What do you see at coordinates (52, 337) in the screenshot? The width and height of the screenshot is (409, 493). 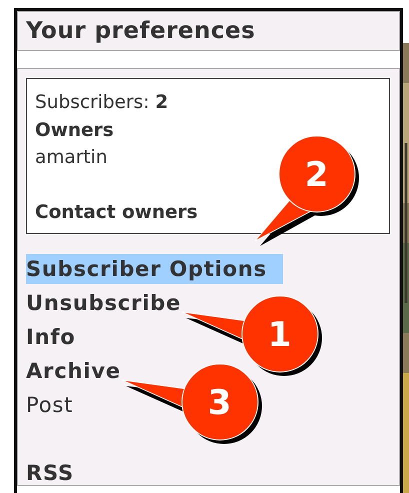 I see `menu-link: Info` at bounding box center [52, 337].